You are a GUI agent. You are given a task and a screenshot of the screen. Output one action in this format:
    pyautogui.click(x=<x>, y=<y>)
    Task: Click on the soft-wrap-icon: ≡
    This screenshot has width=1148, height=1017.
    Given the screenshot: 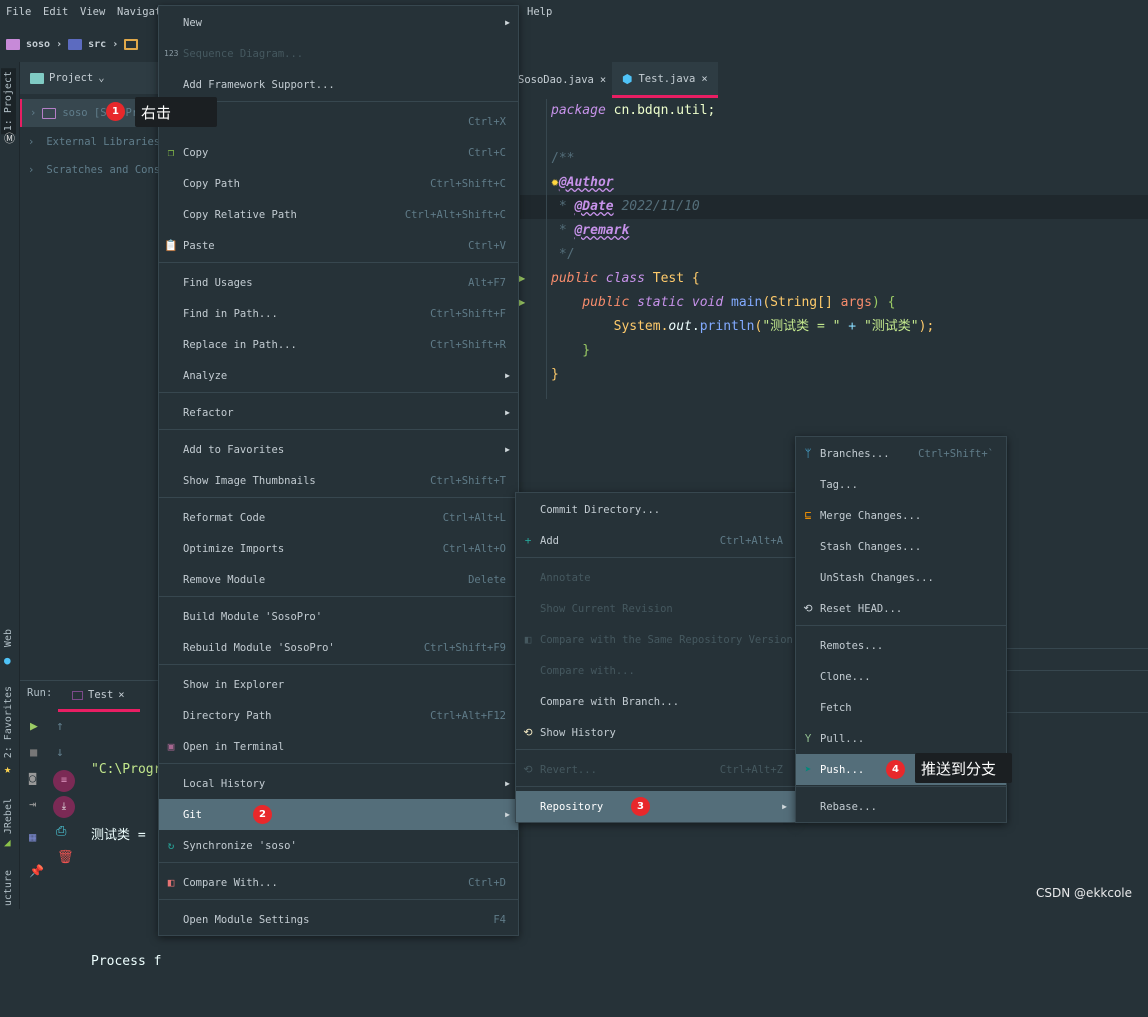 What is the action you would take?
    pyautogui.click(x=64, y=781)
    